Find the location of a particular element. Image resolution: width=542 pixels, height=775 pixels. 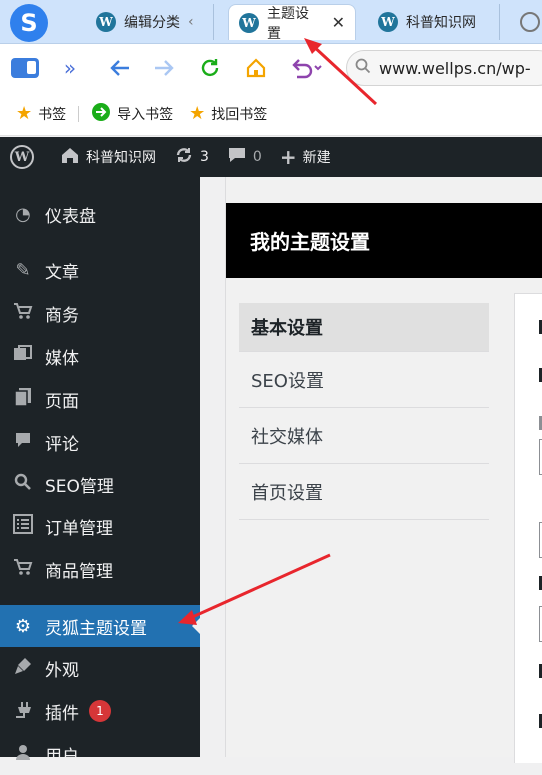

bookmark-item-recover: ★ 找回书签 is located at coordinates (228, 113).